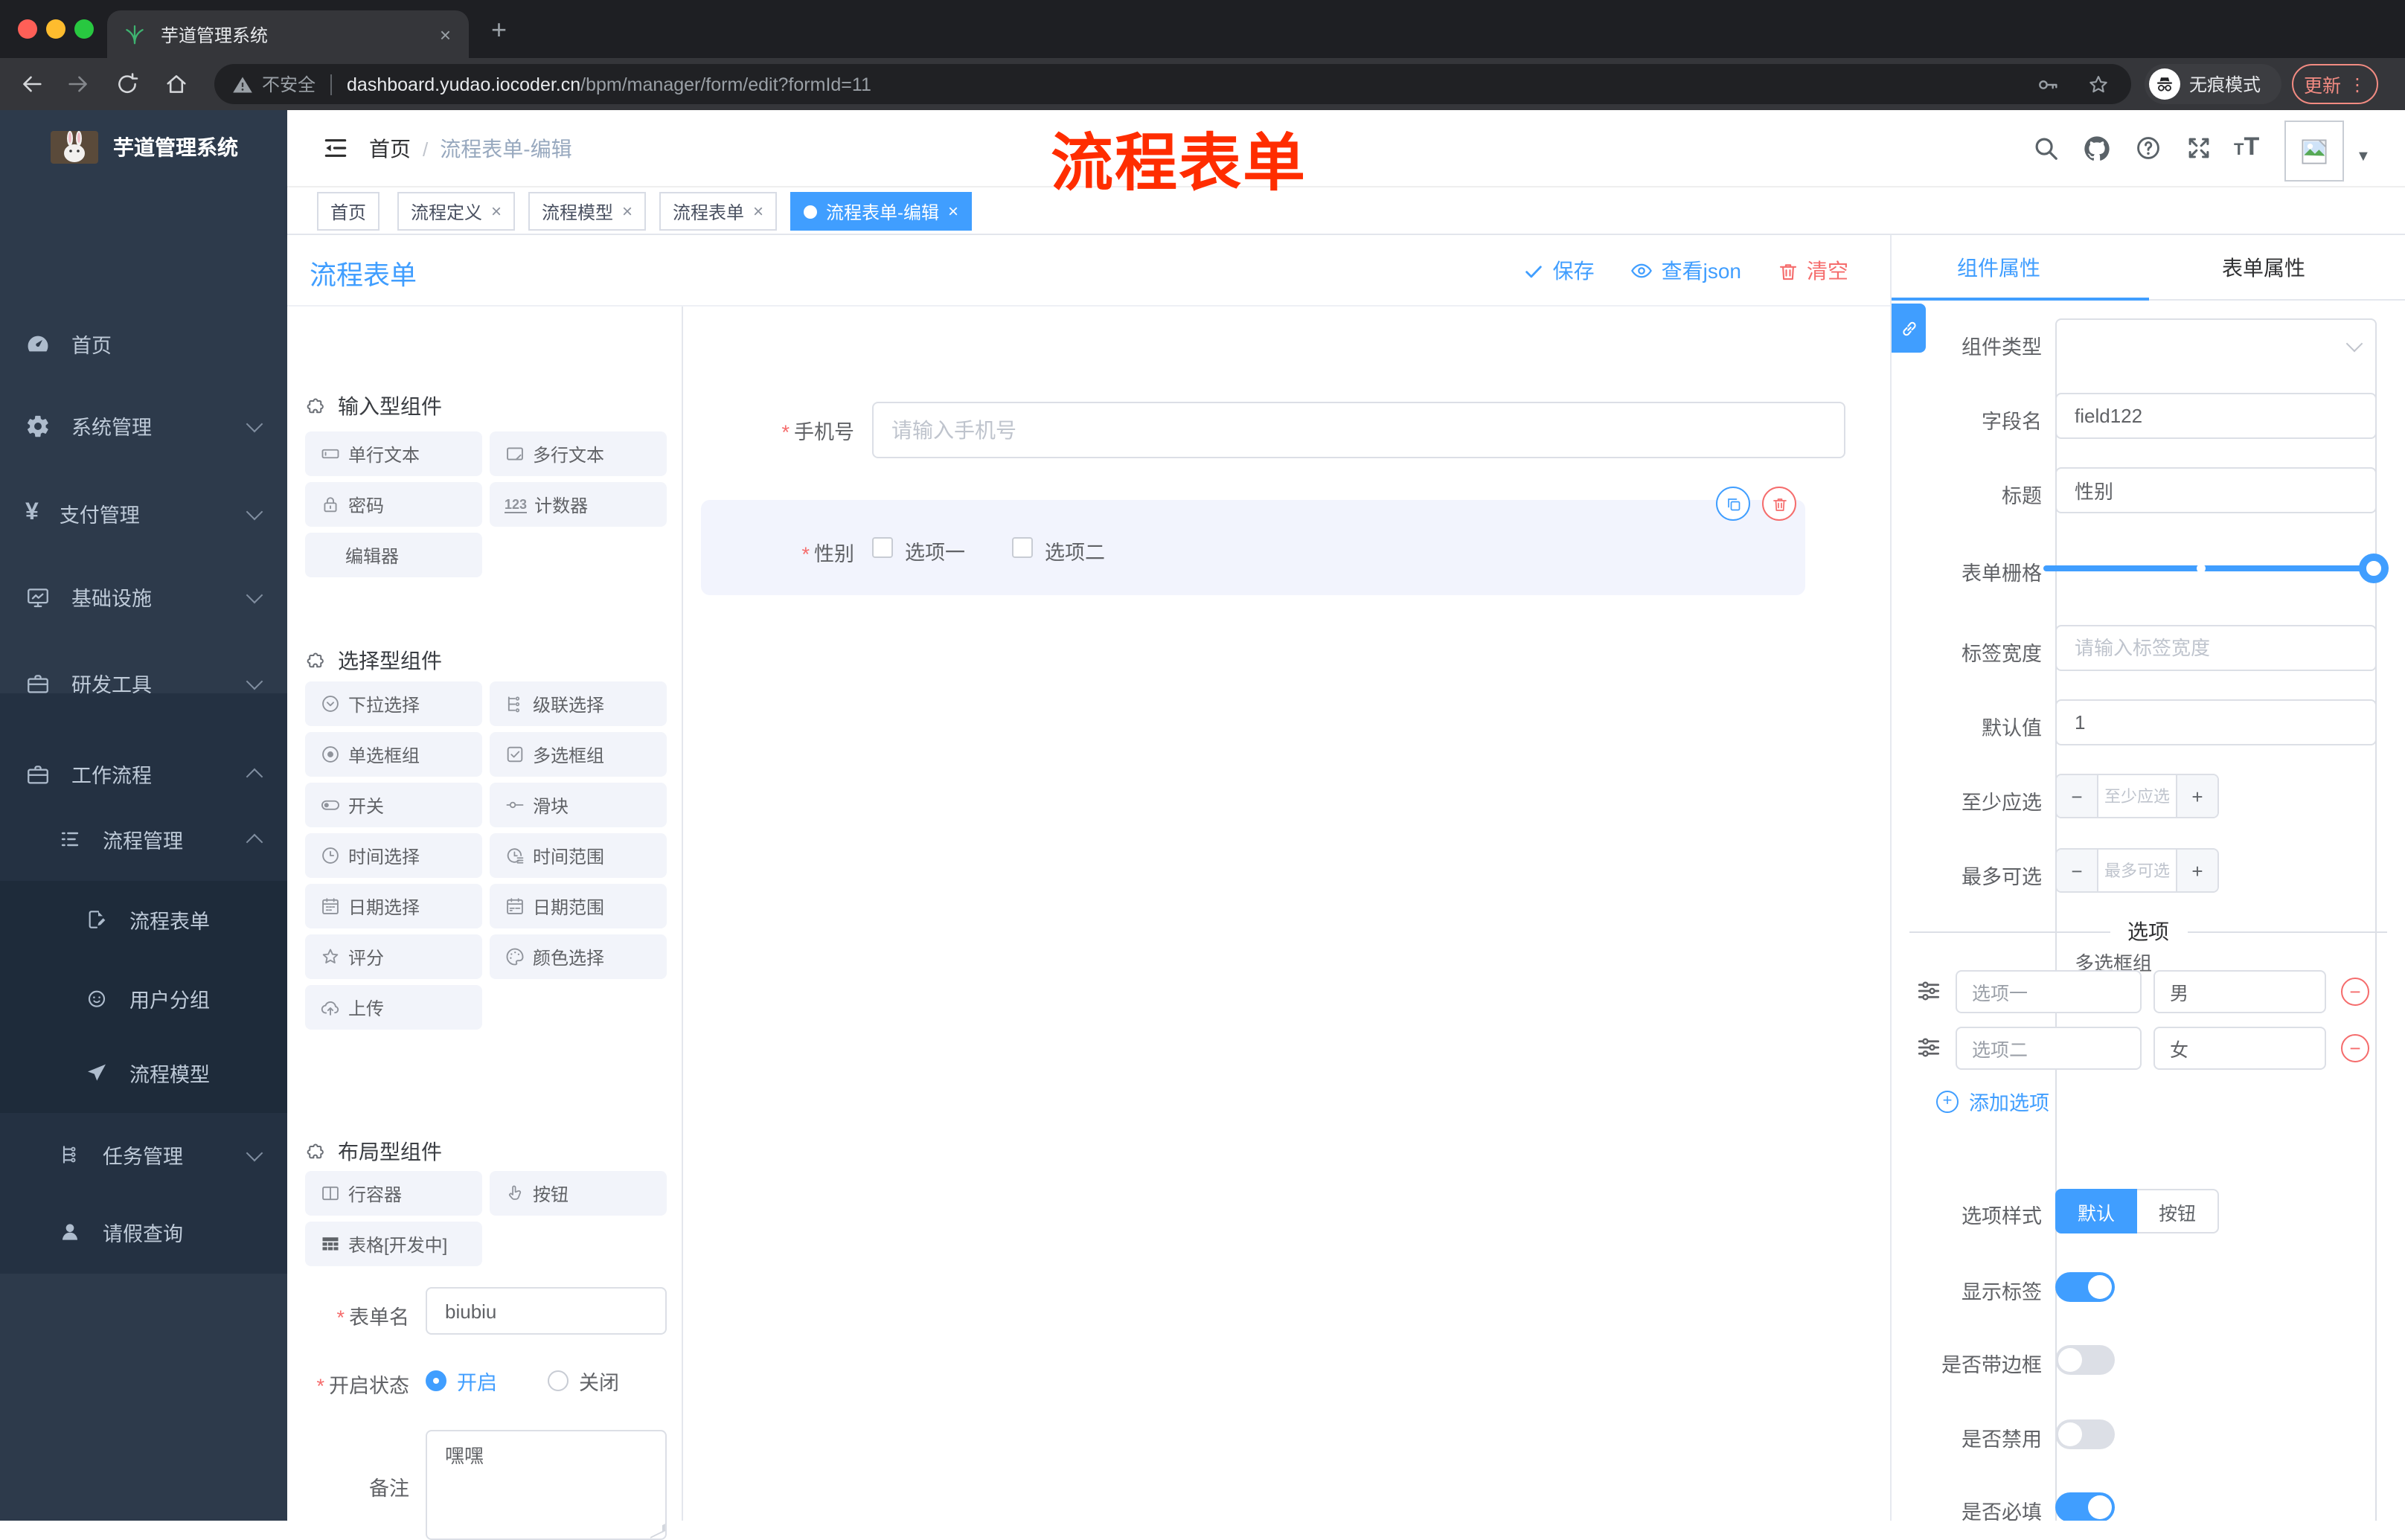 The image size is (2405, 1540). I want to click on component-radio-group: 单选框组, so click(393, 754).